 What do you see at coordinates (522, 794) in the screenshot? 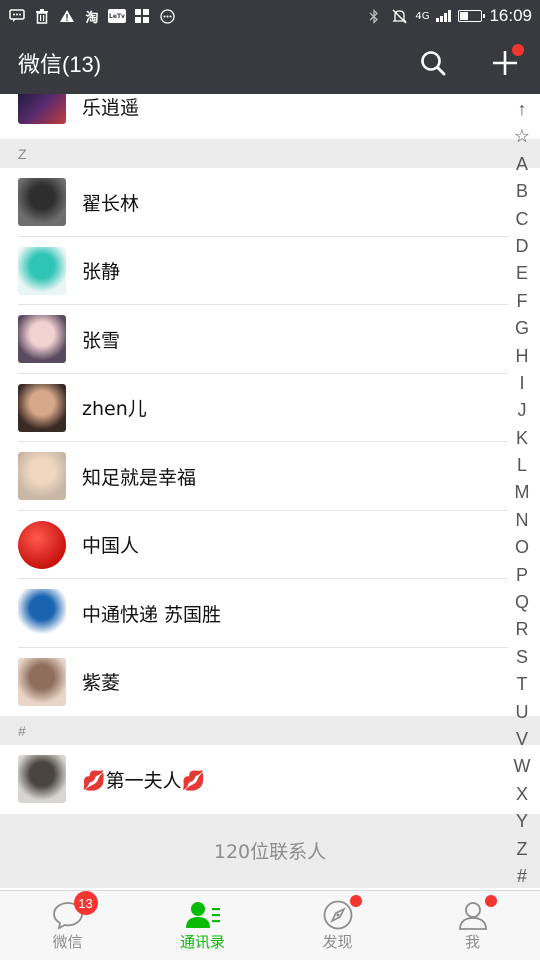
I see `index-letter: X` at bounding box center [522, 794].